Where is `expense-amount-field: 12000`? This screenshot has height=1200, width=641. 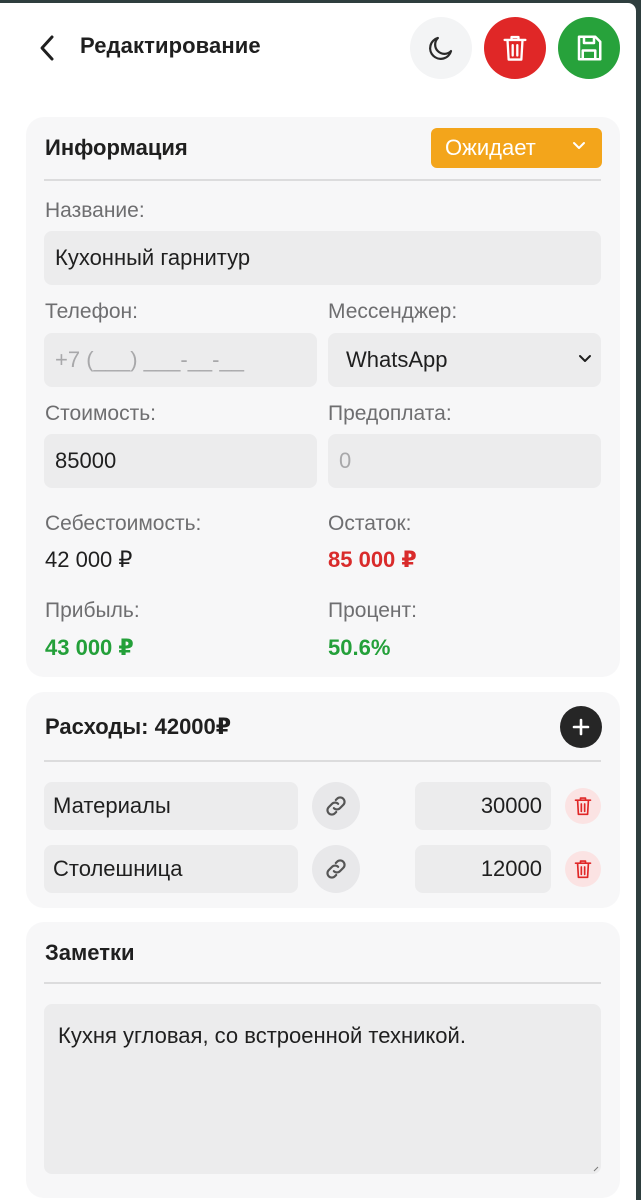 expense-amount-field: 12000 is located at coordinates (483, 869).